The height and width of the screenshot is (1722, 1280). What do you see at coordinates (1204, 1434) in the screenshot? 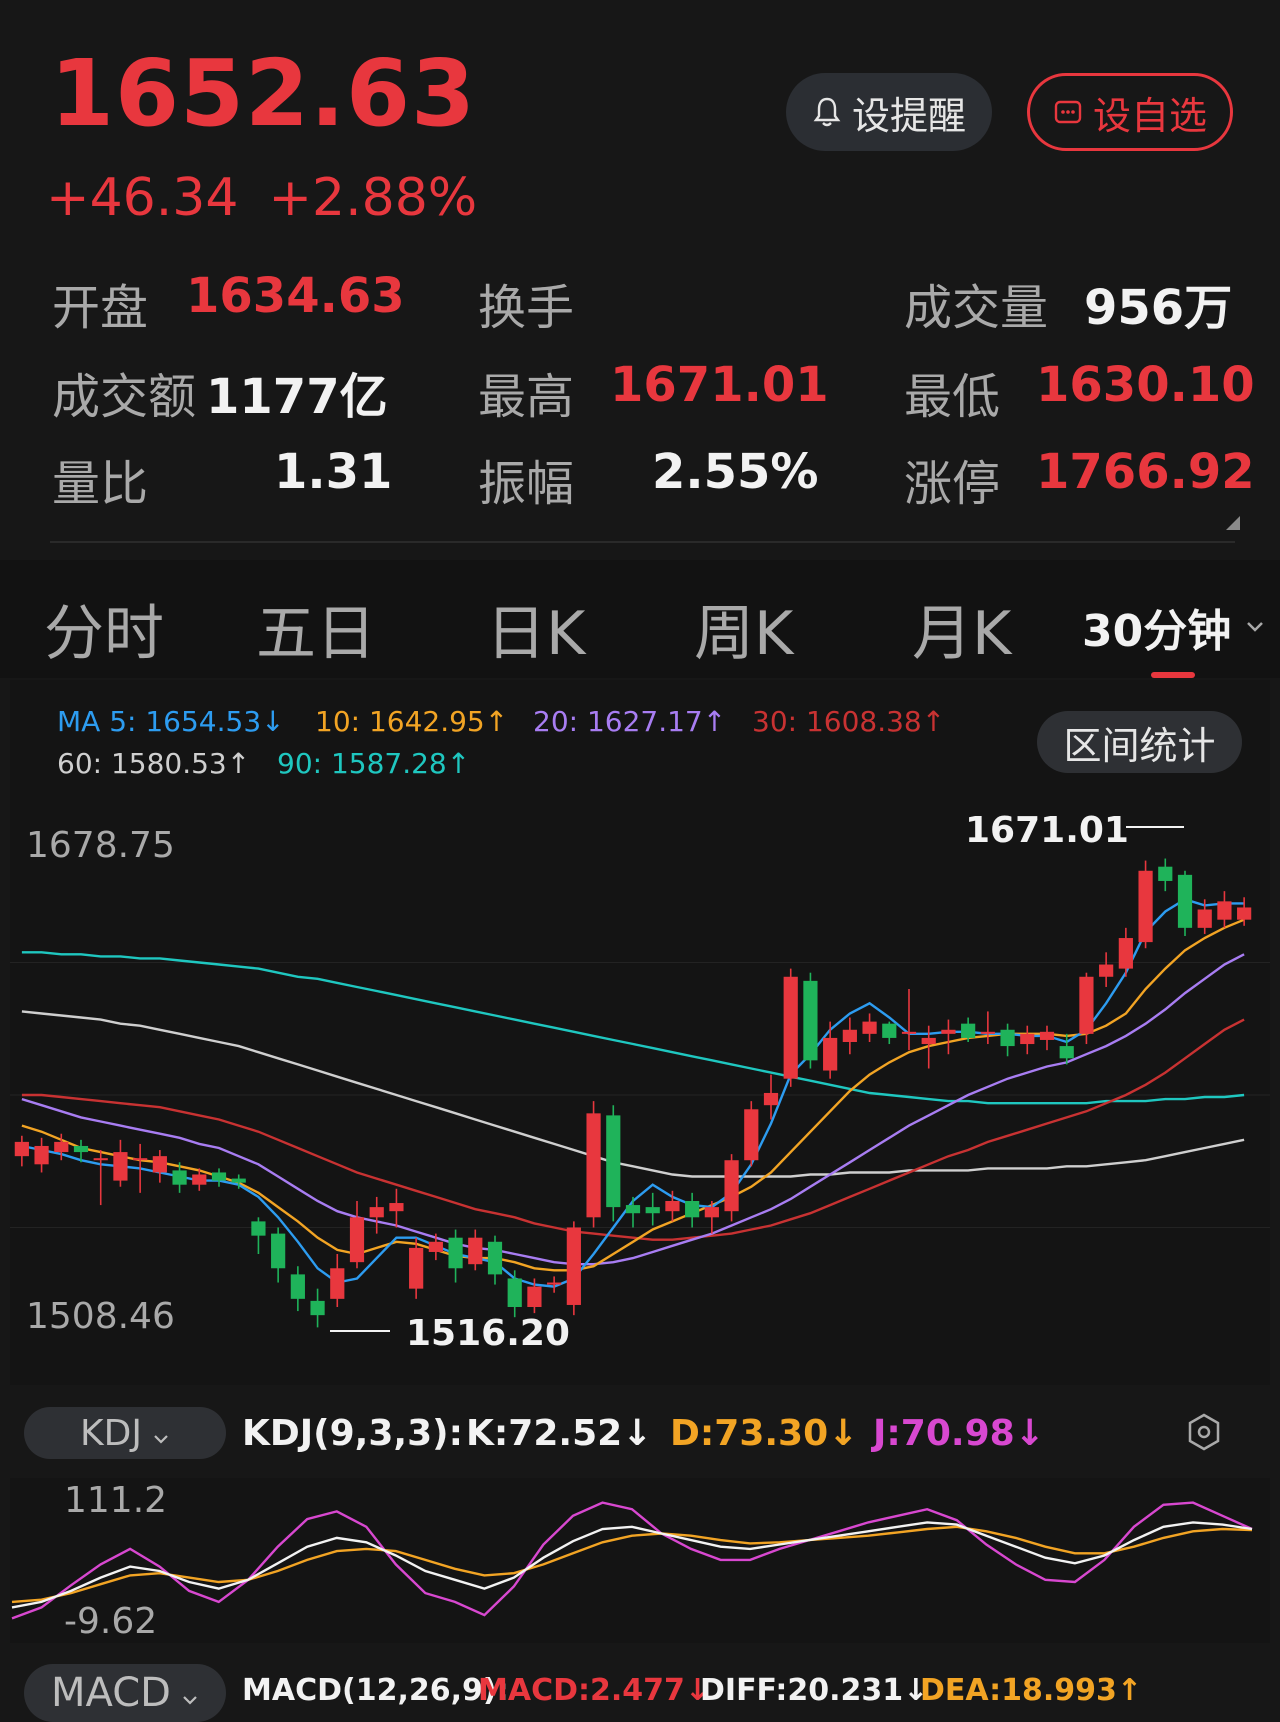
I see `settings-icon` at bounding box center [1204, 1434].